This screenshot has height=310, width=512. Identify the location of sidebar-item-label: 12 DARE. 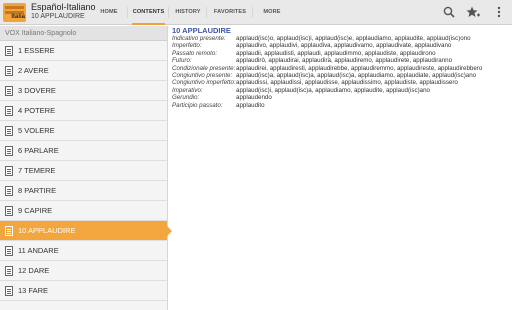
(34, 270).